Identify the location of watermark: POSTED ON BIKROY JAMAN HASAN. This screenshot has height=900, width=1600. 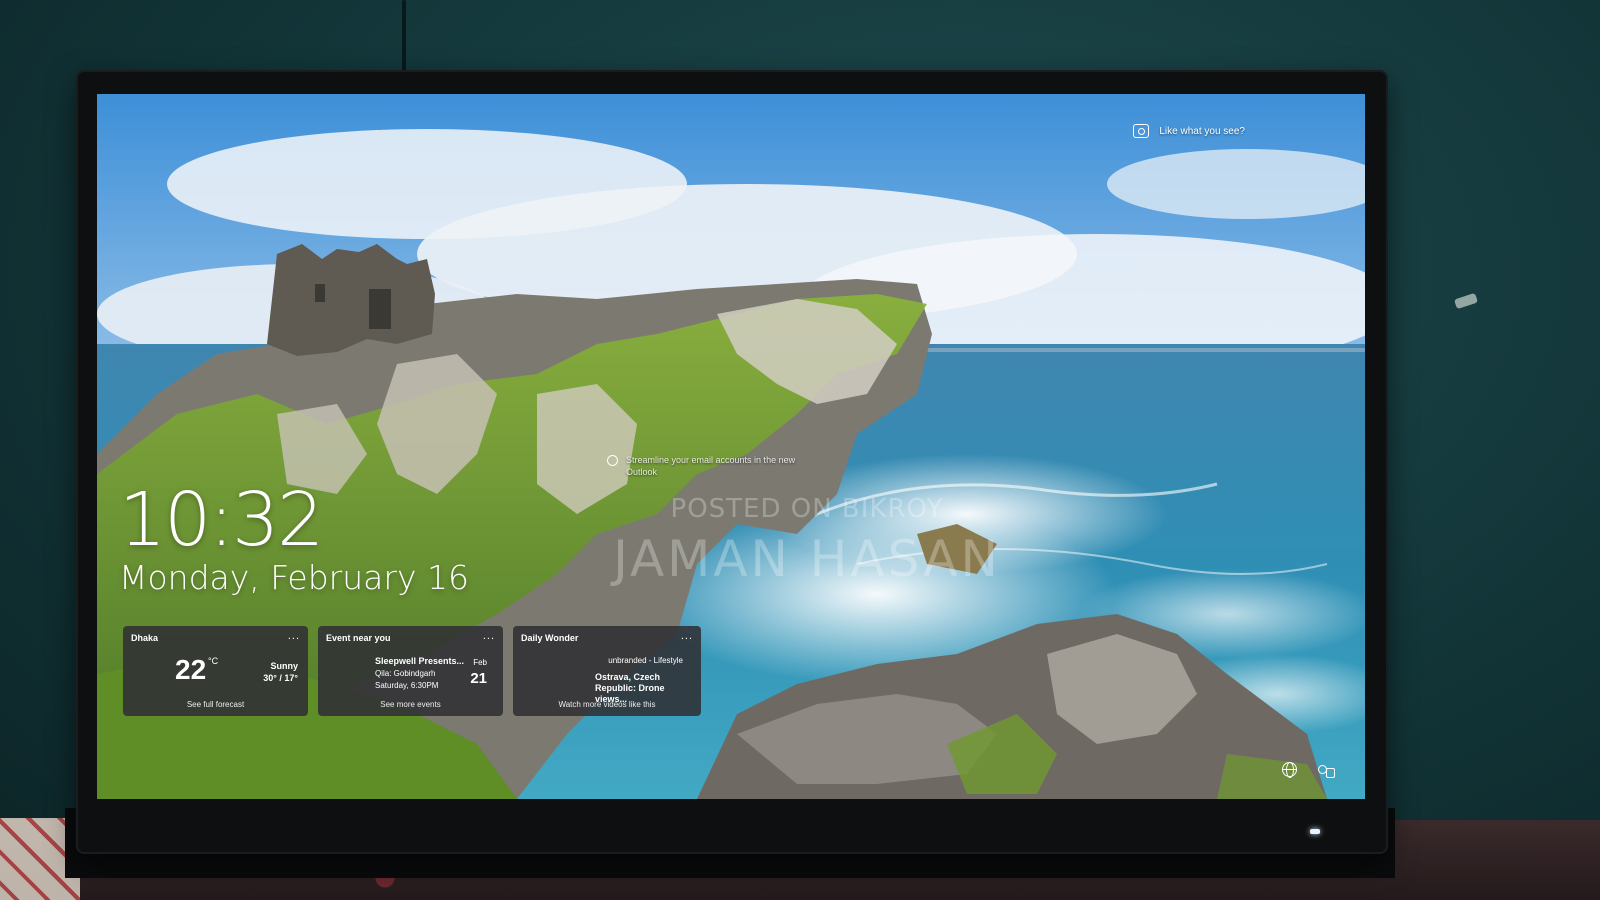
(807, 541).